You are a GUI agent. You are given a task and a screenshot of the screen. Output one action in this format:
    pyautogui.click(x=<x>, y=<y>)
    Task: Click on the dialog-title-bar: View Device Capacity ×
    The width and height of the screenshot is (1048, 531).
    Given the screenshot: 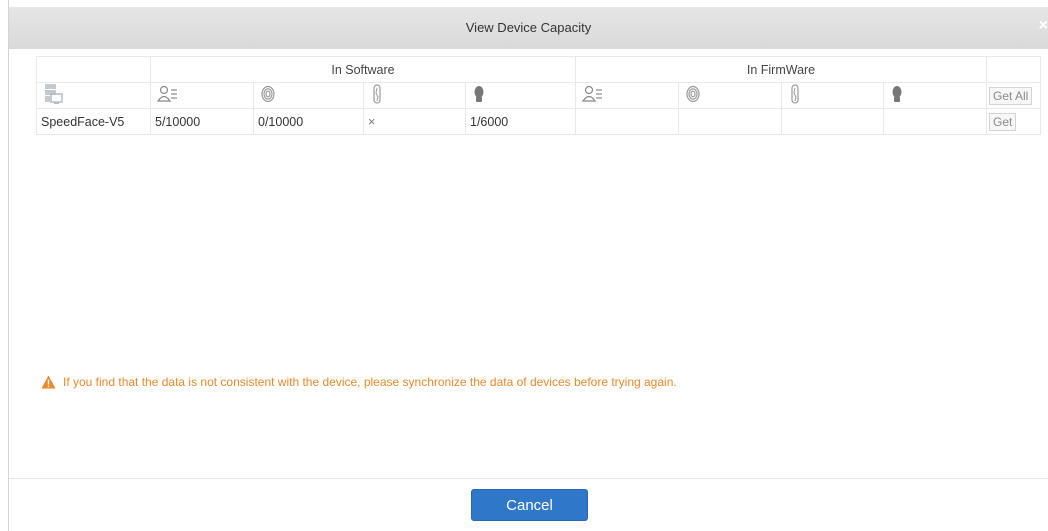 What is the action you would take?
    pyautogui.click(x=528, y=28)
    